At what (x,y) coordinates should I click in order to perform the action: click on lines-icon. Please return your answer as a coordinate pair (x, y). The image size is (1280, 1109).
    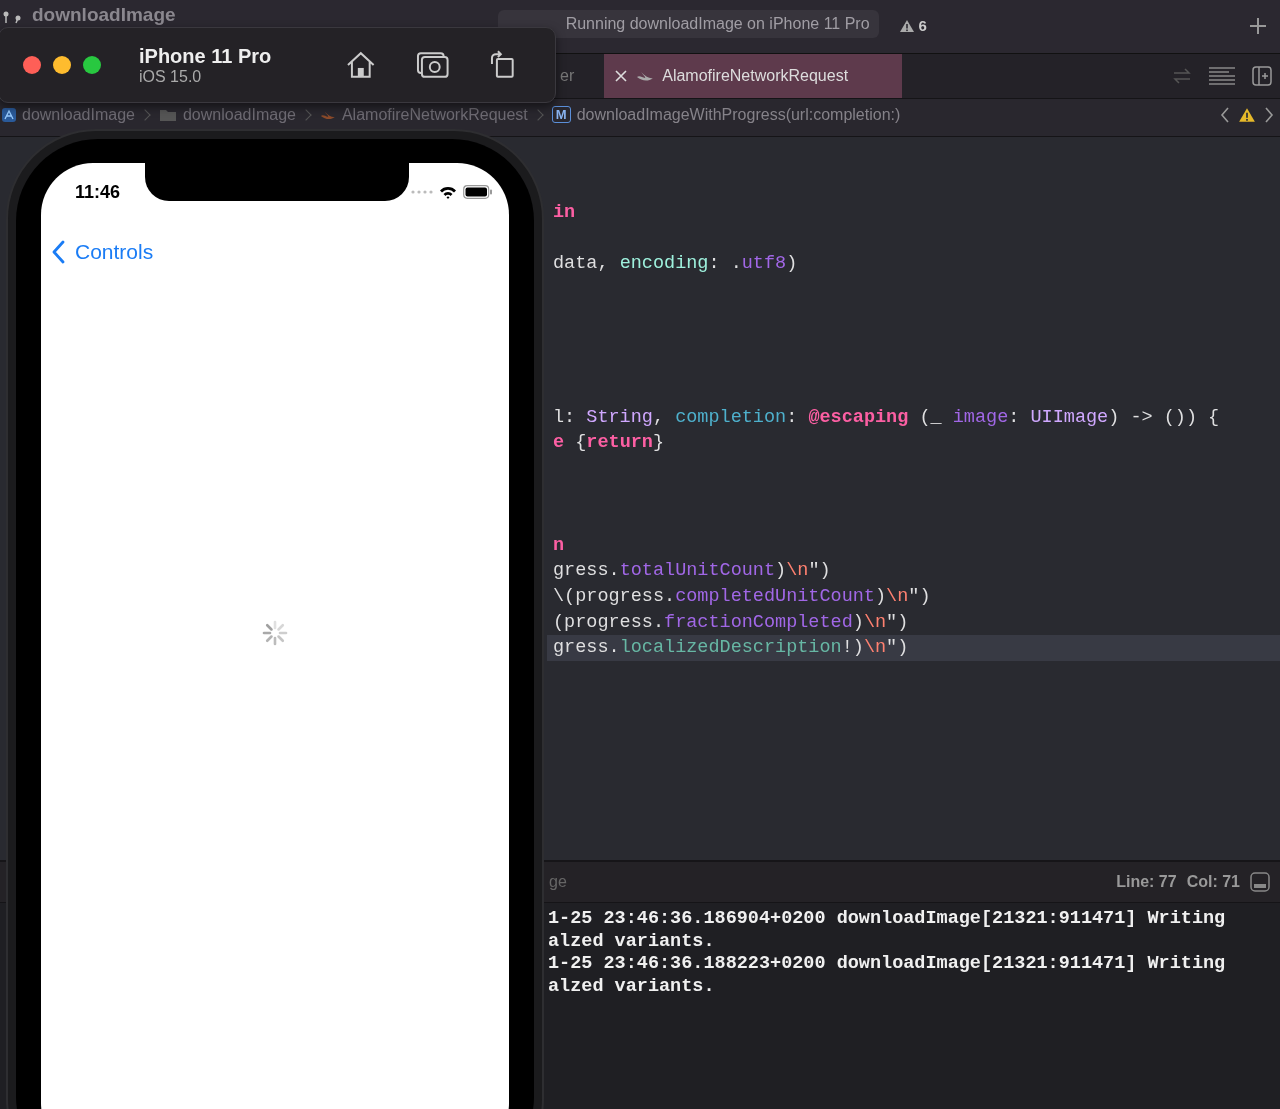
    Looking at the image, I should click on (1222, 76).